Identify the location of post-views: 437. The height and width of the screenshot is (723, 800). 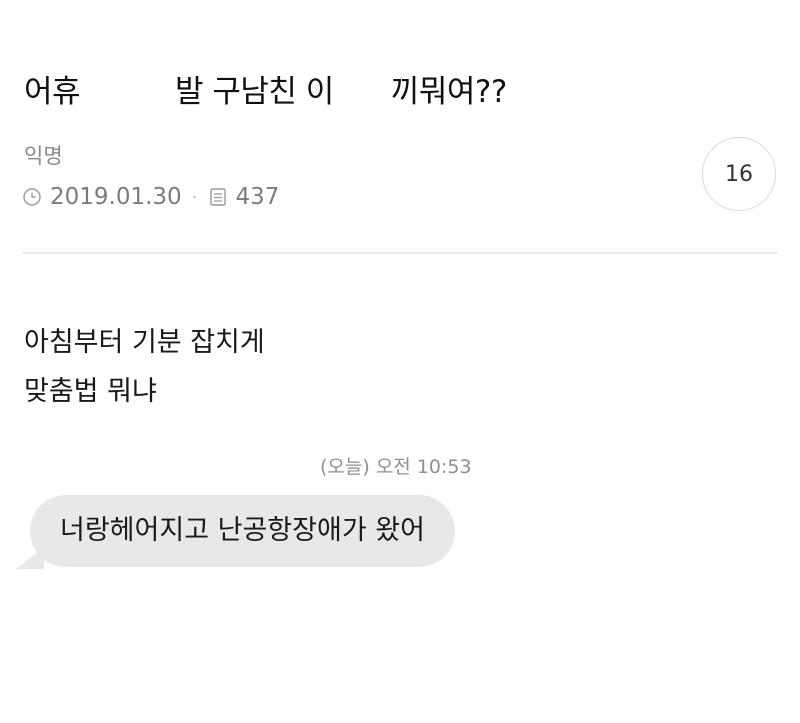
(257, 197).